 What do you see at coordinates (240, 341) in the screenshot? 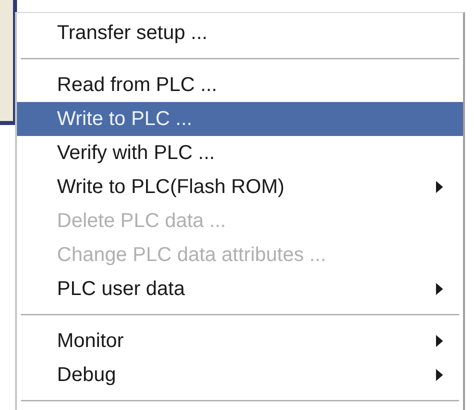
I see `menu-item: Monitor` at bounding box center [240, 341].